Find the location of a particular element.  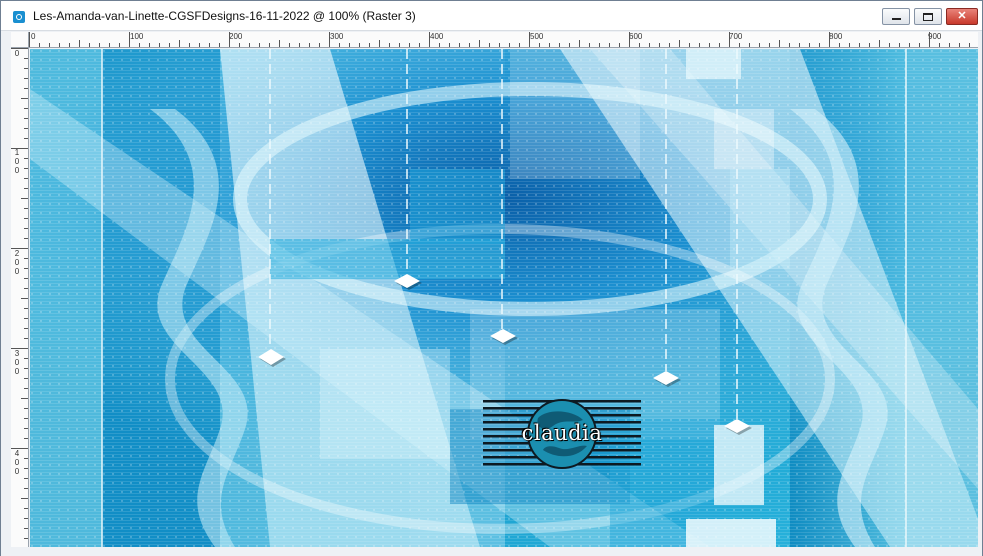

watermark-text: claudia is located at coordinates (562, 433).